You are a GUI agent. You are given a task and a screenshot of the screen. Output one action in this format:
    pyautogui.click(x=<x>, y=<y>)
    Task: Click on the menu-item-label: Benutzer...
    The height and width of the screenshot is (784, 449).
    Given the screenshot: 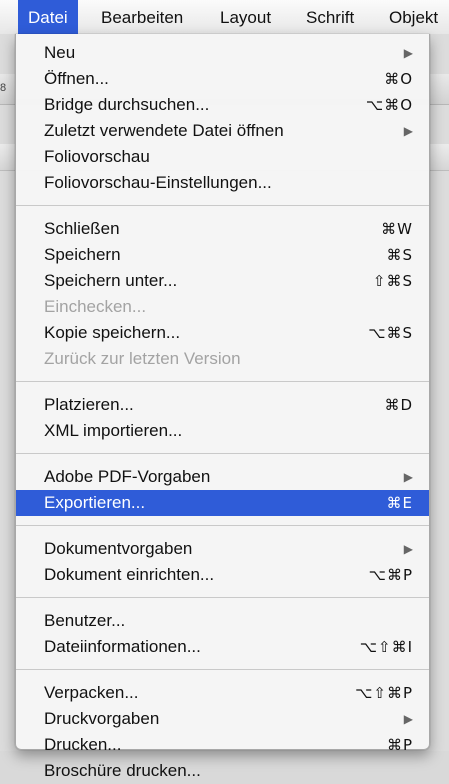 What is the action you would take?
    pyautogui.click(x=85, y=620)
    